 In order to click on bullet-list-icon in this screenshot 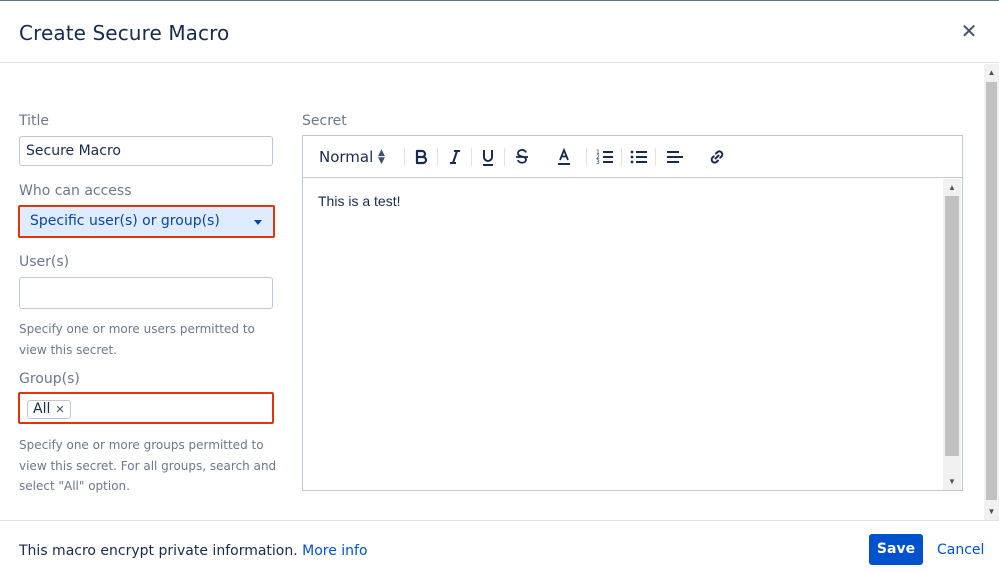, I will do `click(639, 157)`.